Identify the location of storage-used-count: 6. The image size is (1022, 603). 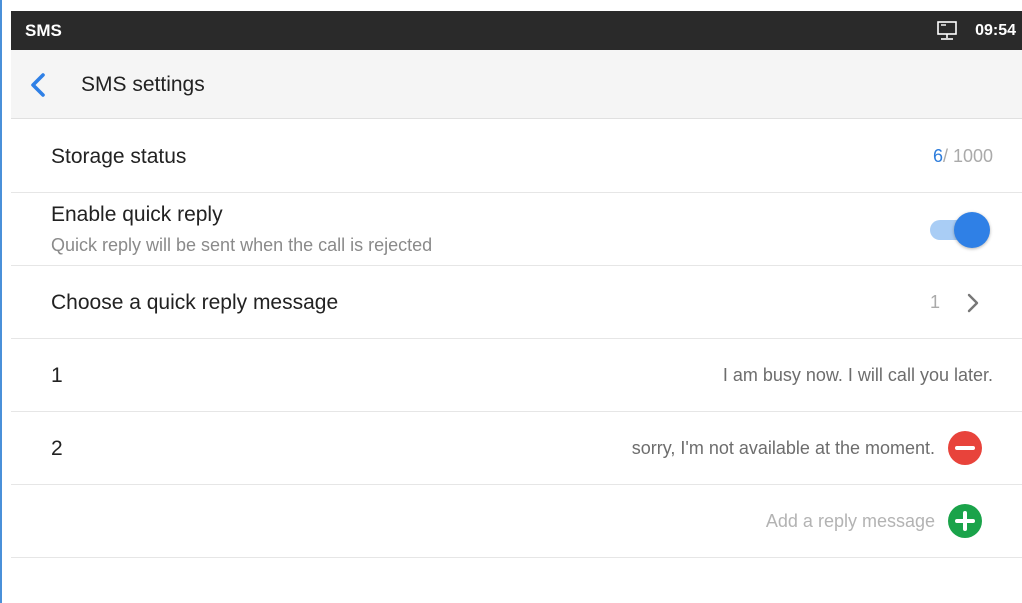
(937, 156).